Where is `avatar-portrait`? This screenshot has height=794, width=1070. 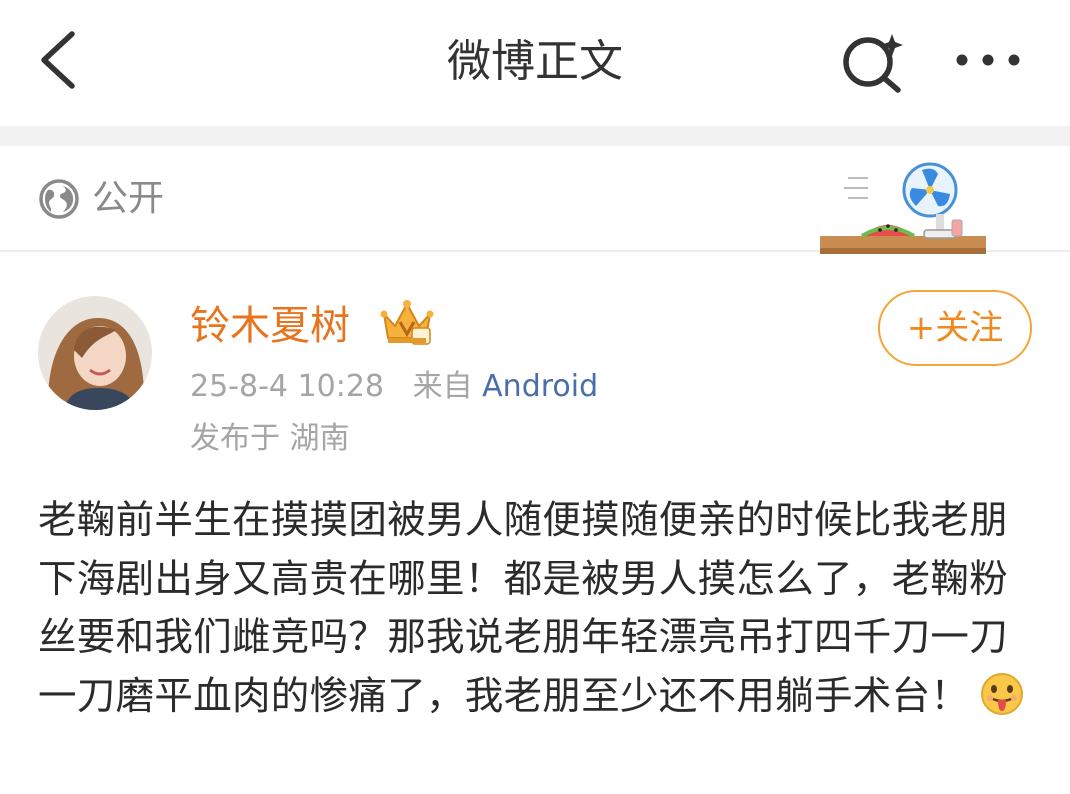
avatar-portrait is located at coordinates (95, 353).